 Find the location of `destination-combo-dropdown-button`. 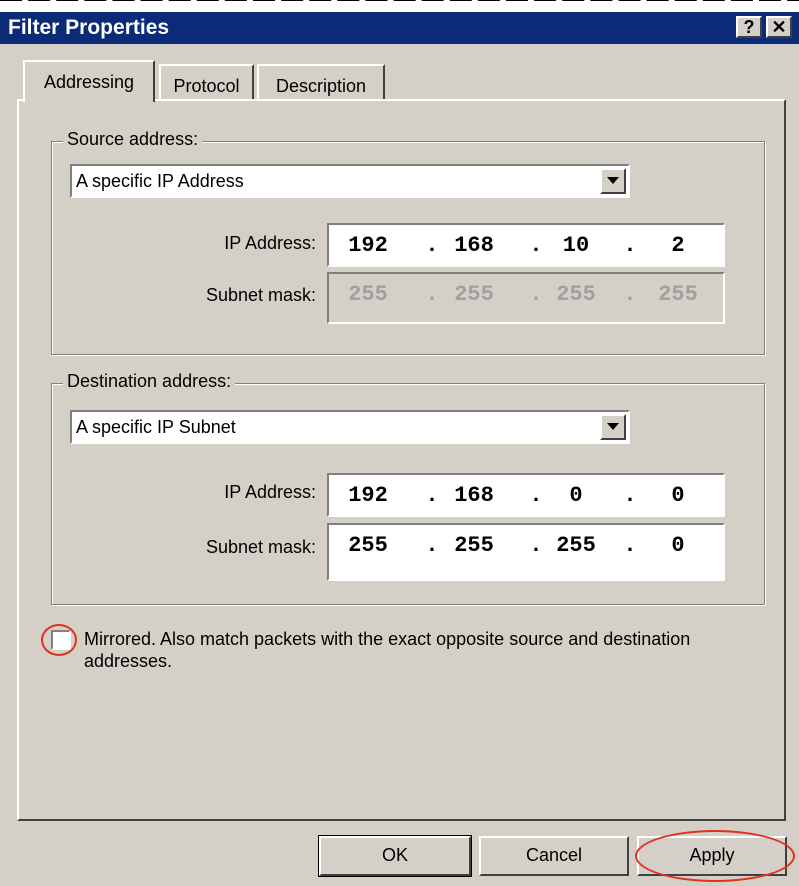

destination-combo-dropdown-button is located at coordinates (613, 427).